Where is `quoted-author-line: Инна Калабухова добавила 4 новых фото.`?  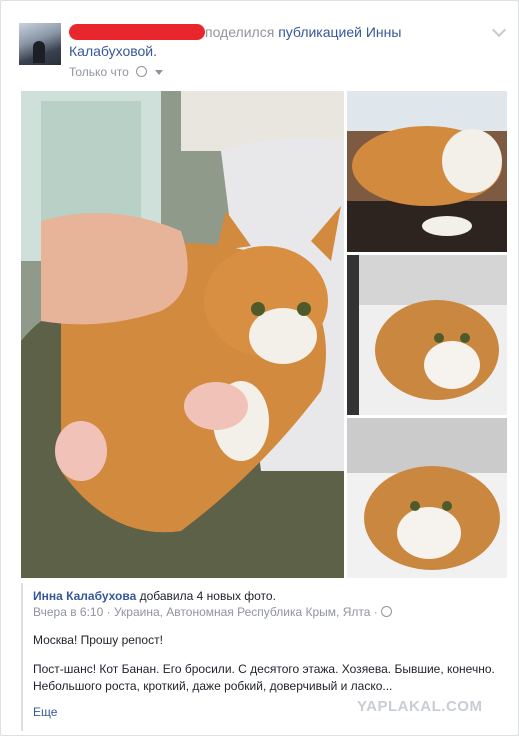 quoted-author-line: Инна Калабухова добавила 4 новых фото. is located at coordinates (154, 596).